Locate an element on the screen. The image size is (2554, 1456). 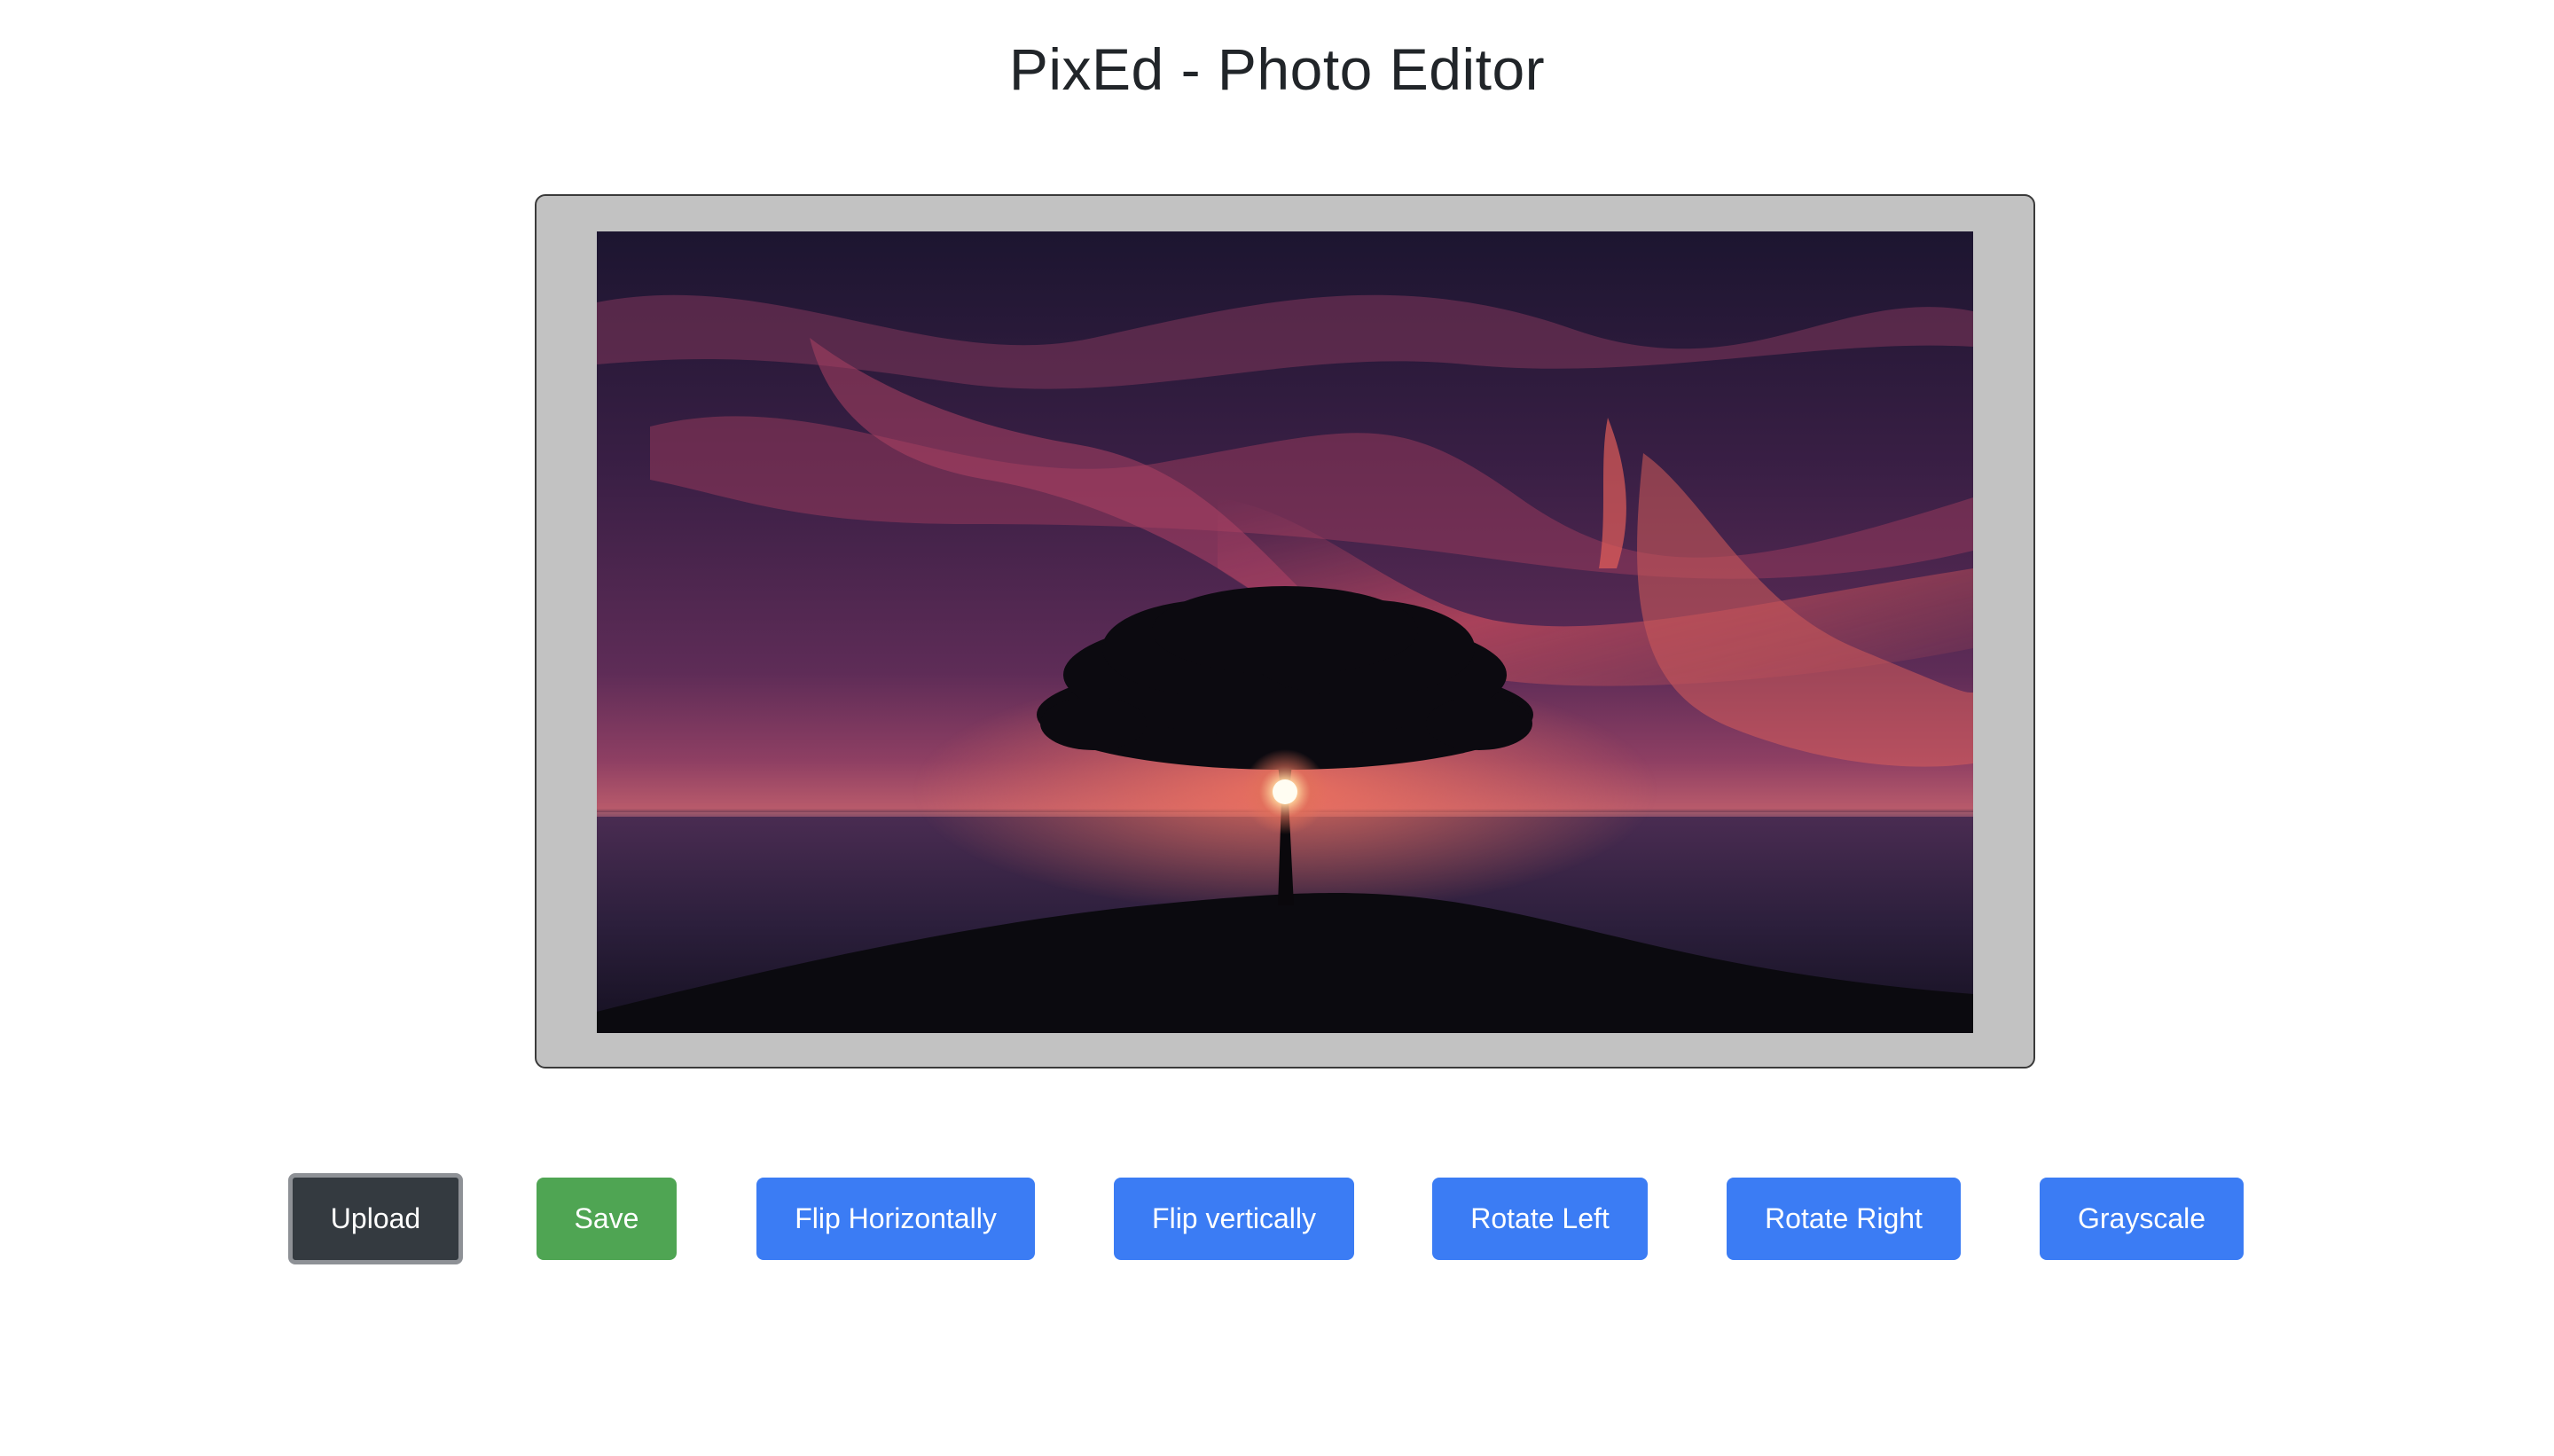
flip-horizontal-button: Flip Horizontally is located at coordinates (895, 1219).